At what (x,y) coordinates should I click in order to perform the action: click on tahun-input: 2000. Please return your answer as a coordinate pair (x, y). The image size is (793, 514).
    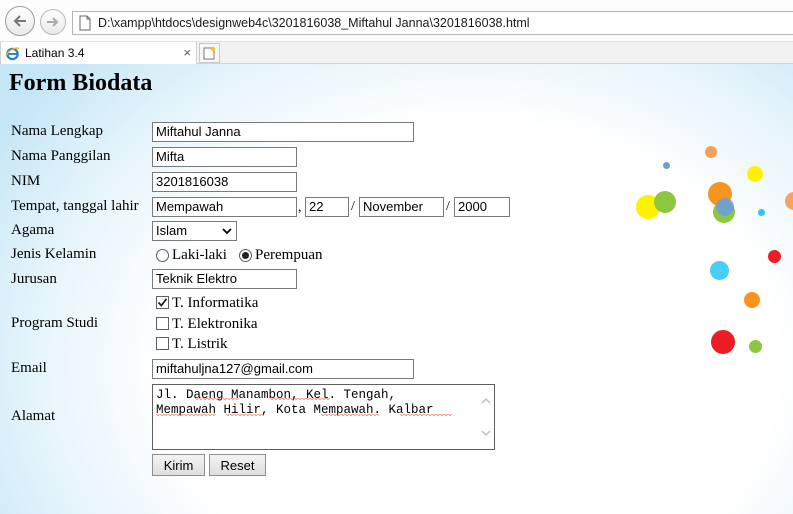
    Looking at the image, I should click on (482, 207).